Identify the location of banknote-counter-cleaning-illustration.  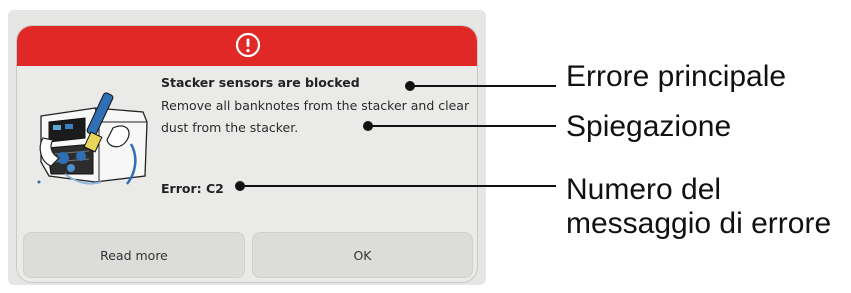
(92, 138).